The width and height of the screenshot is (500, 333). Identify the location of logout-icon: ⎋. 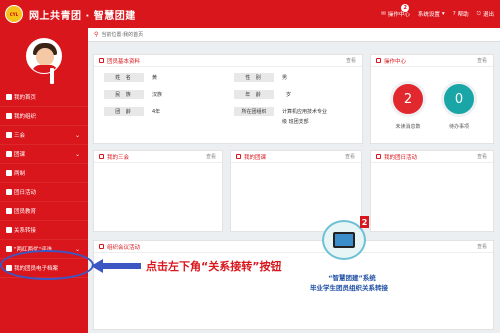
(478, 13).